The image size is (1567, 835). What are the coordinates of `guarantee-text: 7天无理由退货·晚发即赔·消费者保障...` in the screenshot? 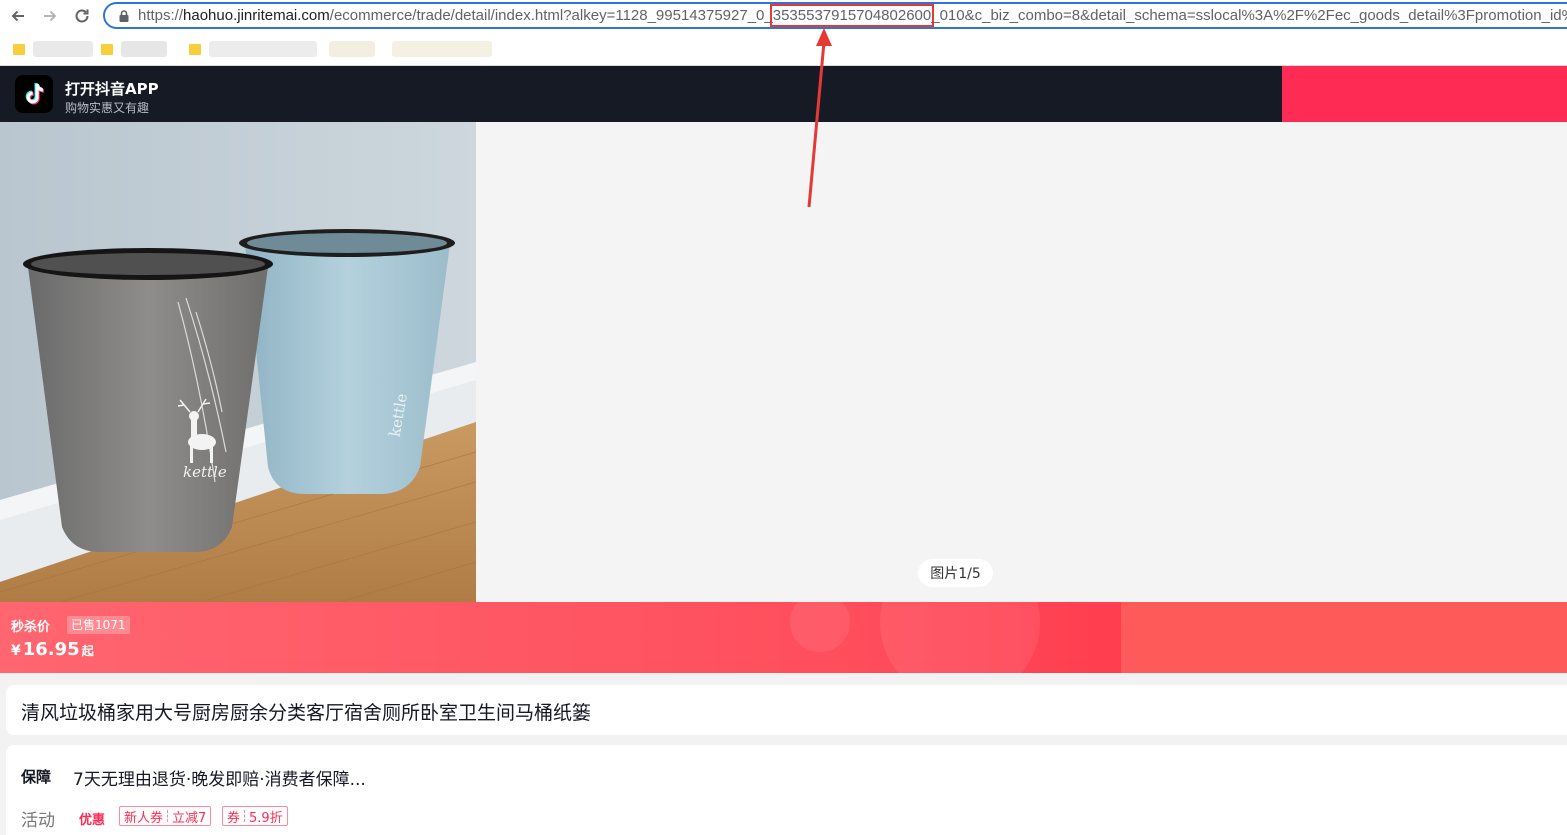 It's located at (219, 777).